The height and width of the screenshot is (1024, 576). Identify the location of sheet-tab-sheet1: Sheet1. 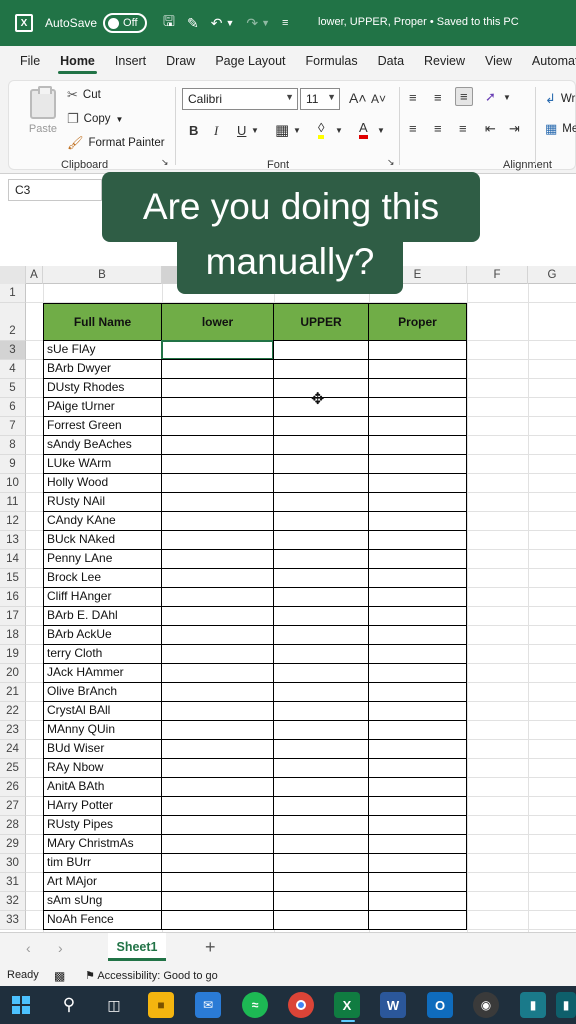
(137, 947).